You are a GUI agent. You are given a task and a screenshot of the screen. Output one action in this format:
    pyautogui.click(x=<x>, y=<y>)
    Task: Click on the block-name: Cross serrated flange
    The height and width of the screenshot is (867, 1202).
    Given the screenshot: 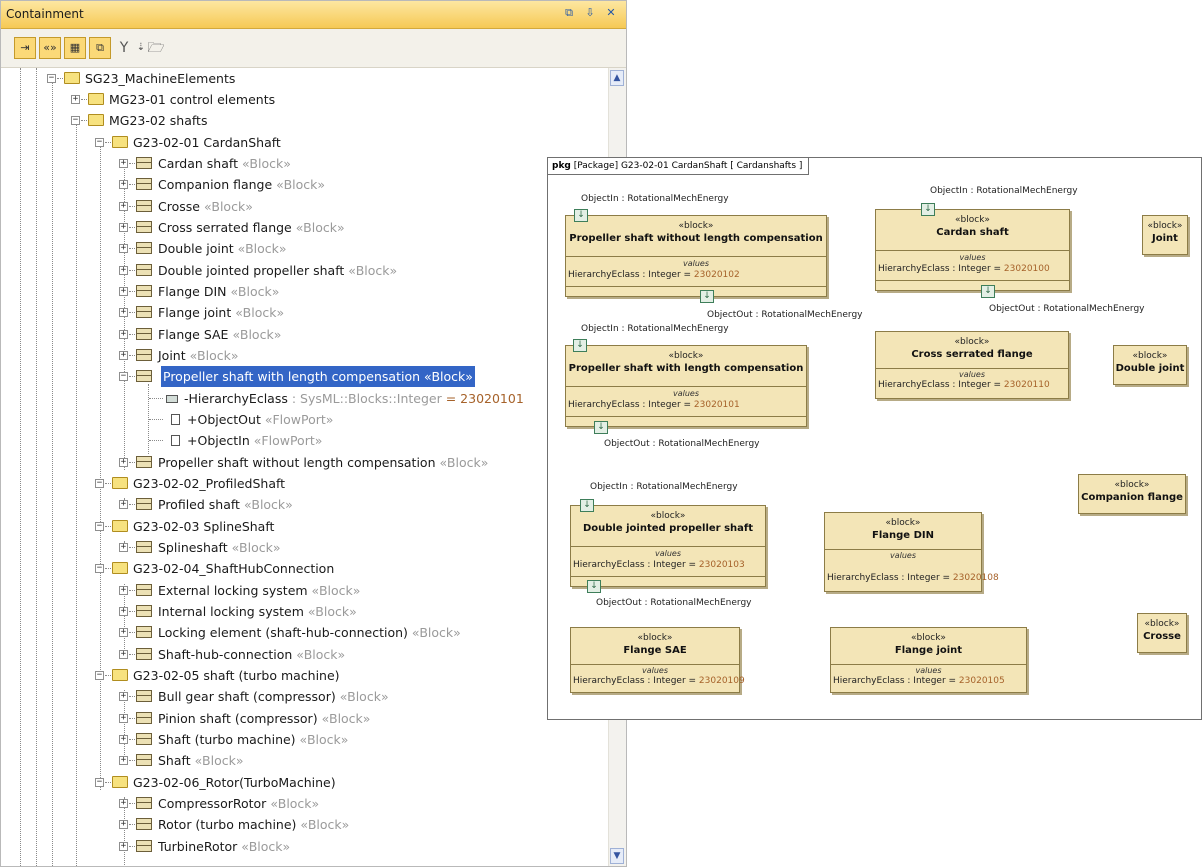 What is the action you would take?
    pyautogui.click(x=972, y=354)
    